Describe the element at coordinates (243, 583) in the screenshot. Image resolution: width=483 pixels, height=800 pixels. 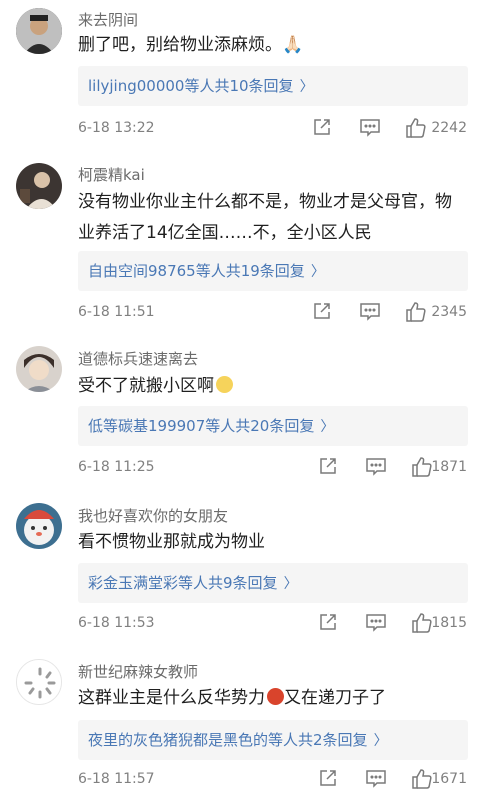
I see `reply-count: 共9条回复` at that location.